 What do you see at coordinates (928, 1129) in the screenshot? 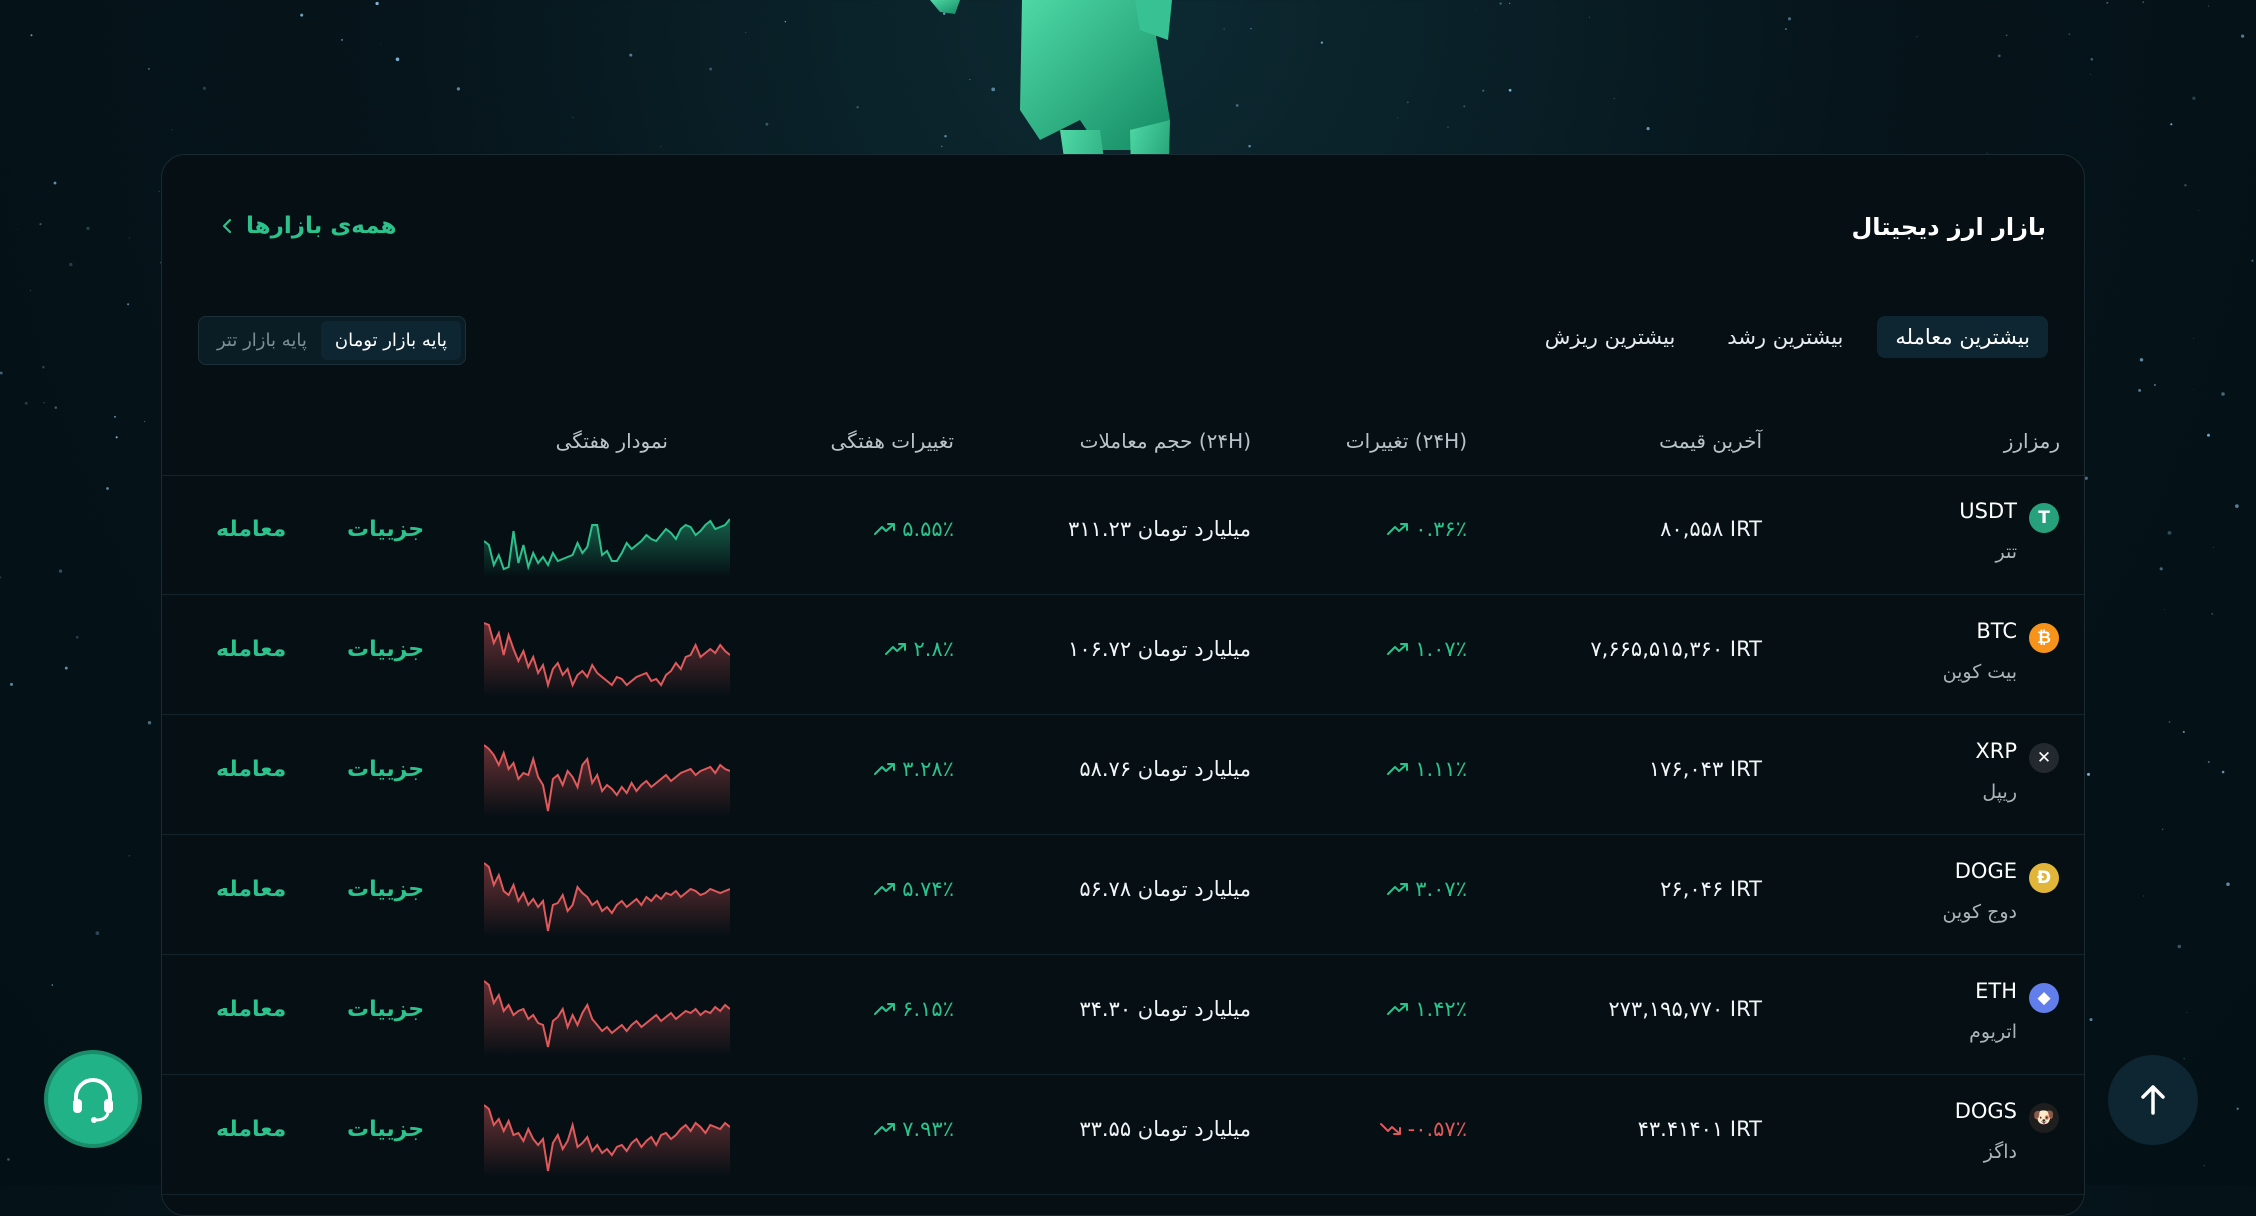
I see `change-7d-value: ۷.۹۳٪` at bounding box center [928, 1129].